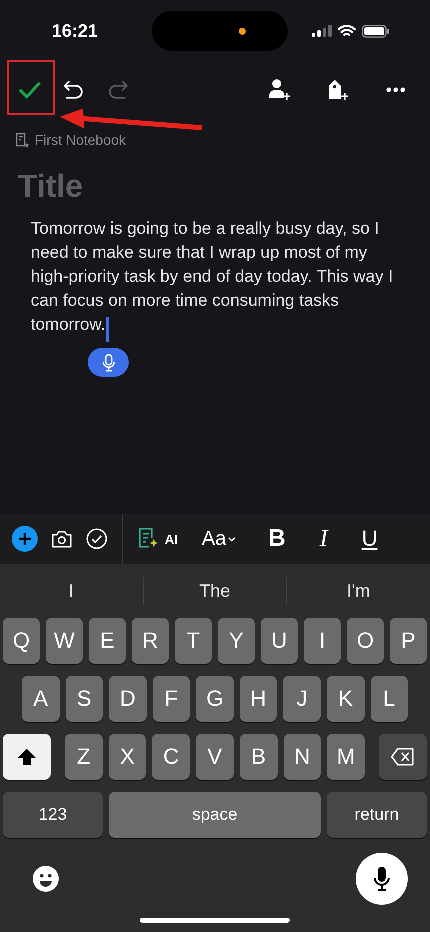  What do you see at coordinates (107, 641) in the screenshot?
I see `letter-key: E` at bounding box center [107, 641].